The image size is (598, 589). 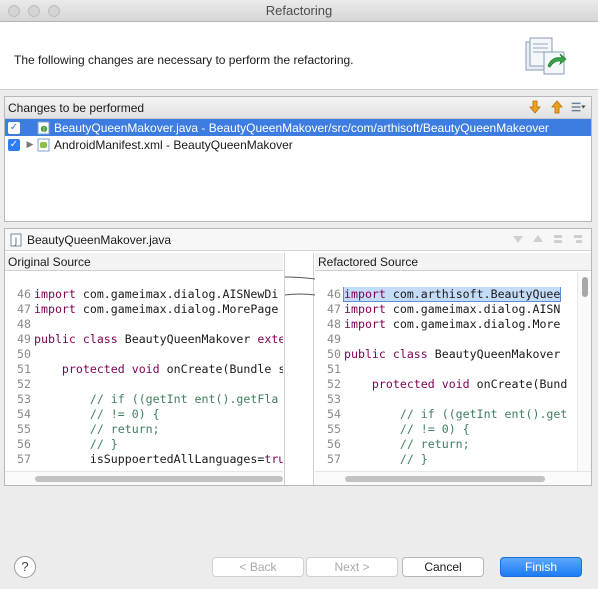 What do you see at coordinates (453, 262) in the screenshot?
I see `refactored-source-title: Refactored Source` at bounding box center [453, 262].